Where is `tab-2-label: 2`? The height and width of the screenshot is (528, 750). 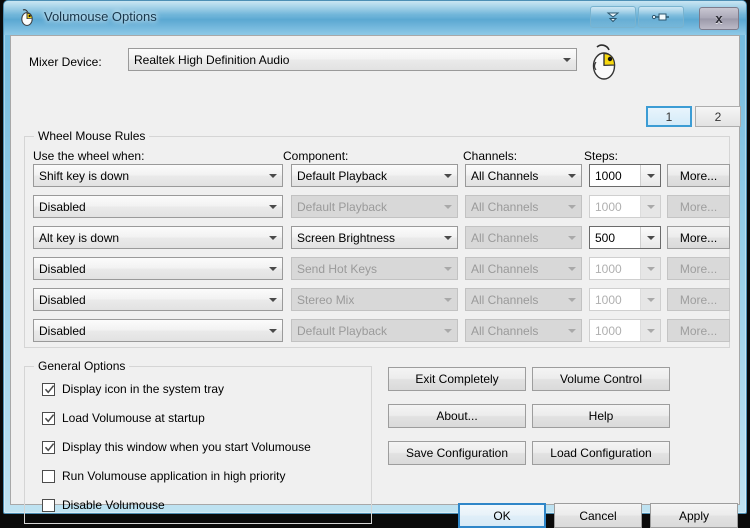
tab-2-label: 2 is located at coordinates (718, 116).